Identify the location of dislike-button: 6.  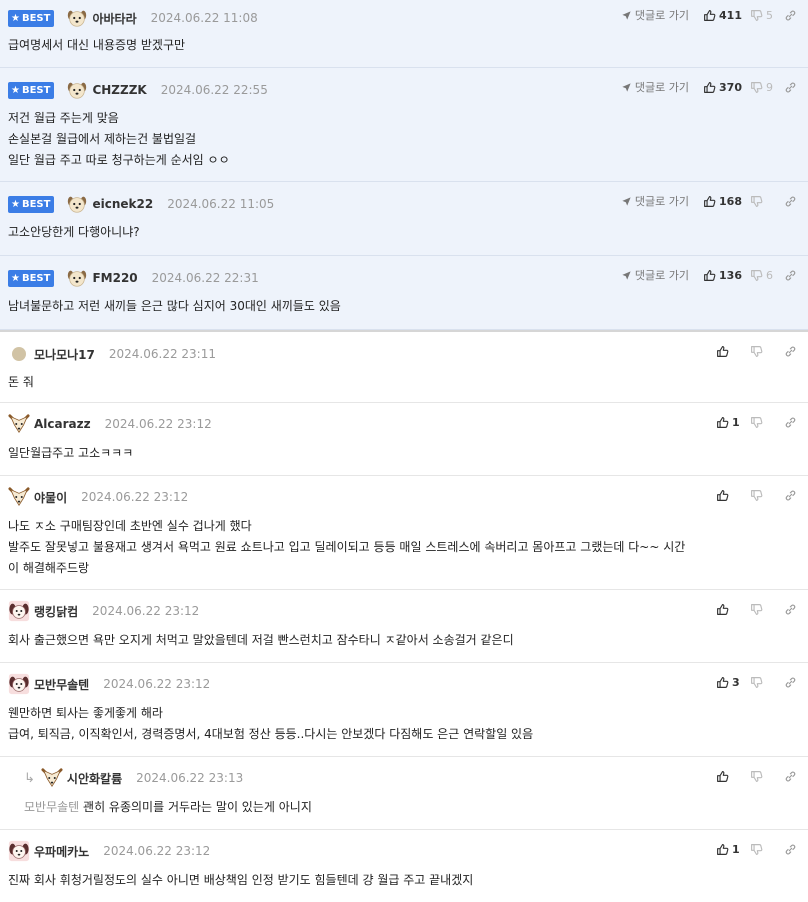
(763, 275).